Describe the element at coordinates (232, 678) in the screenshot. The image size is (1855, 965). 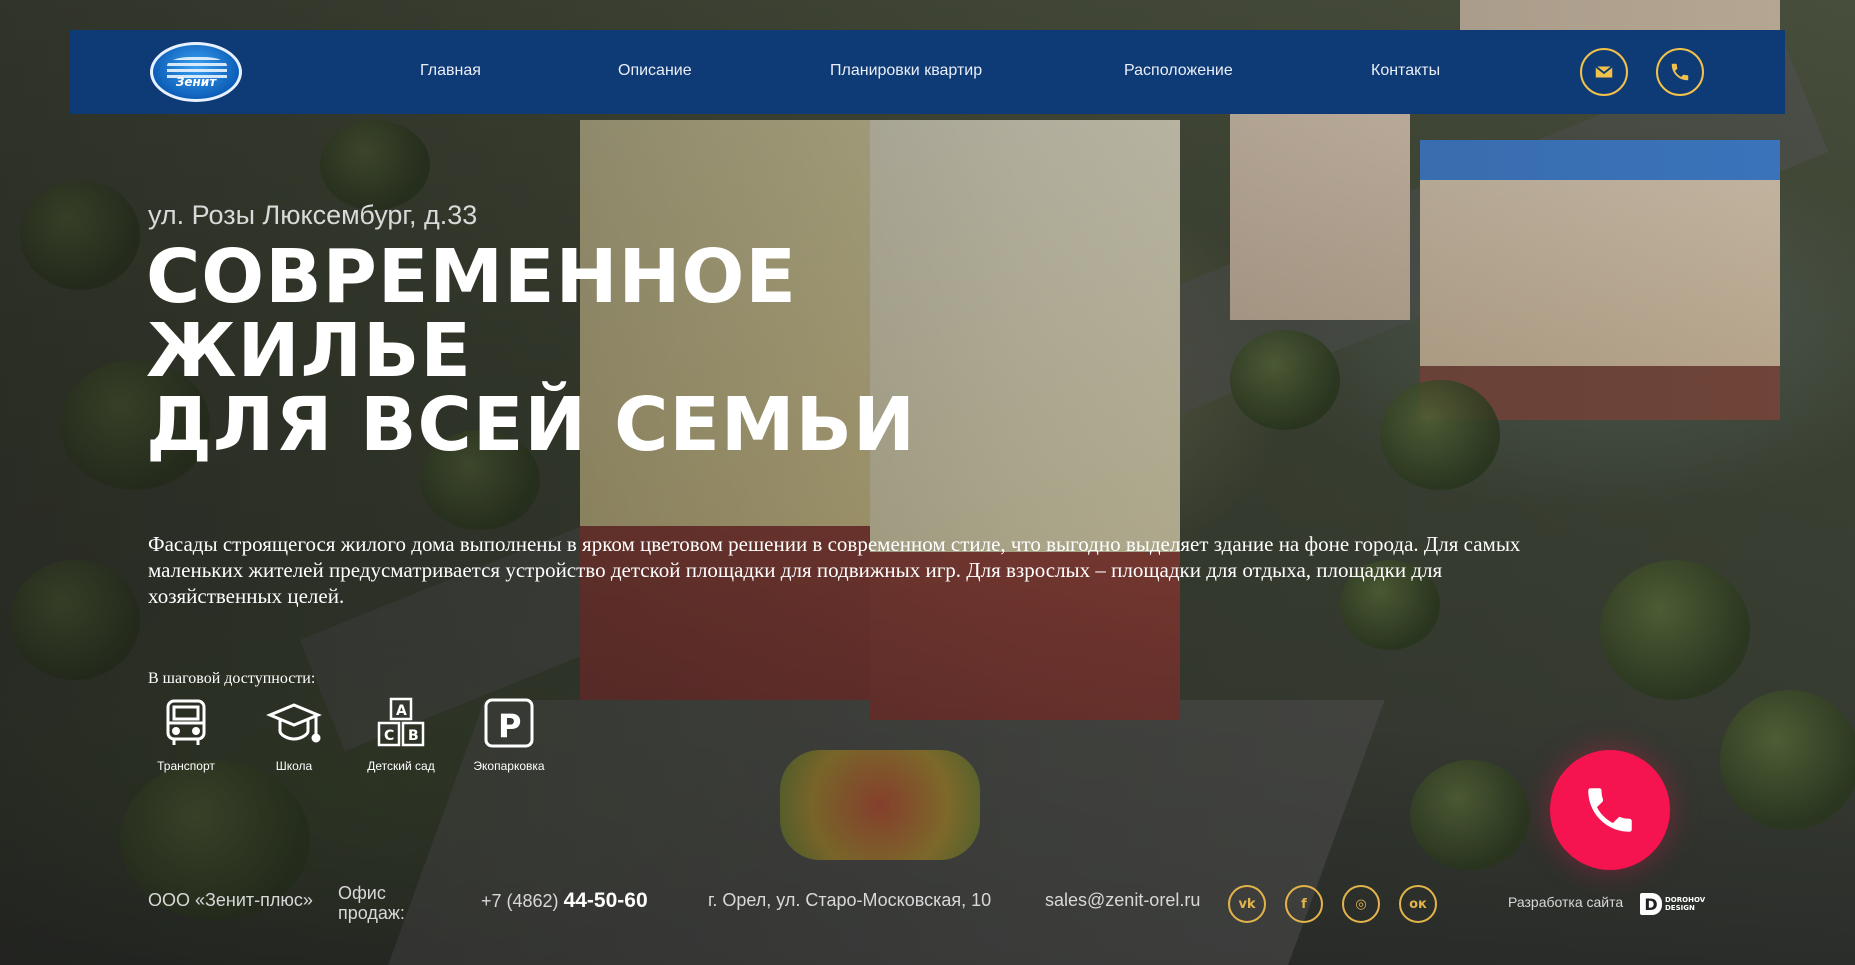
I see `walking-distance-title: В шаговой доступности:` at that location.